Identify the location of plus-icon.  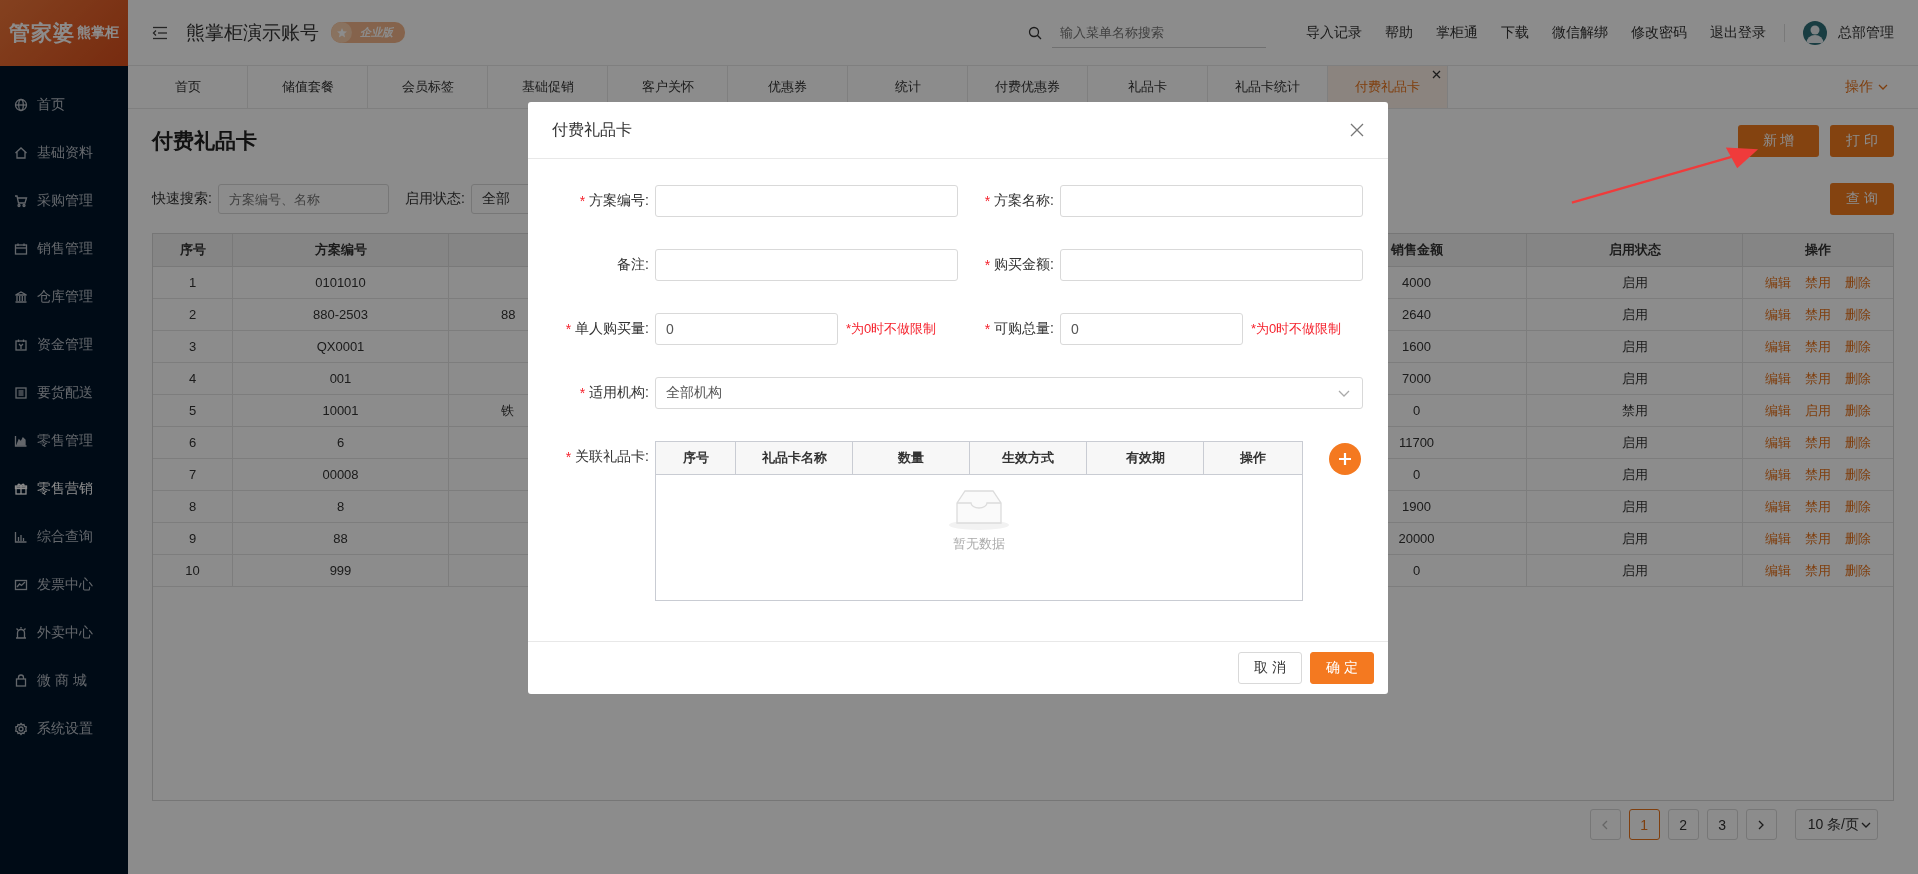
(1345, 459).